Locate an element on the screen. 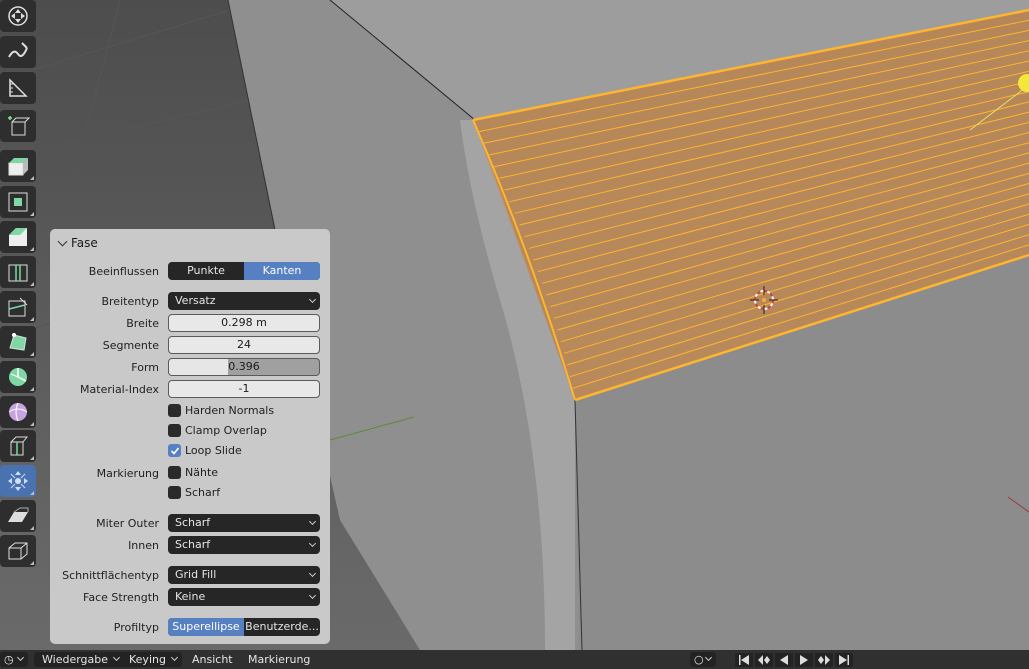  shrink-fatten-icon is located at coordinates (18, 481).